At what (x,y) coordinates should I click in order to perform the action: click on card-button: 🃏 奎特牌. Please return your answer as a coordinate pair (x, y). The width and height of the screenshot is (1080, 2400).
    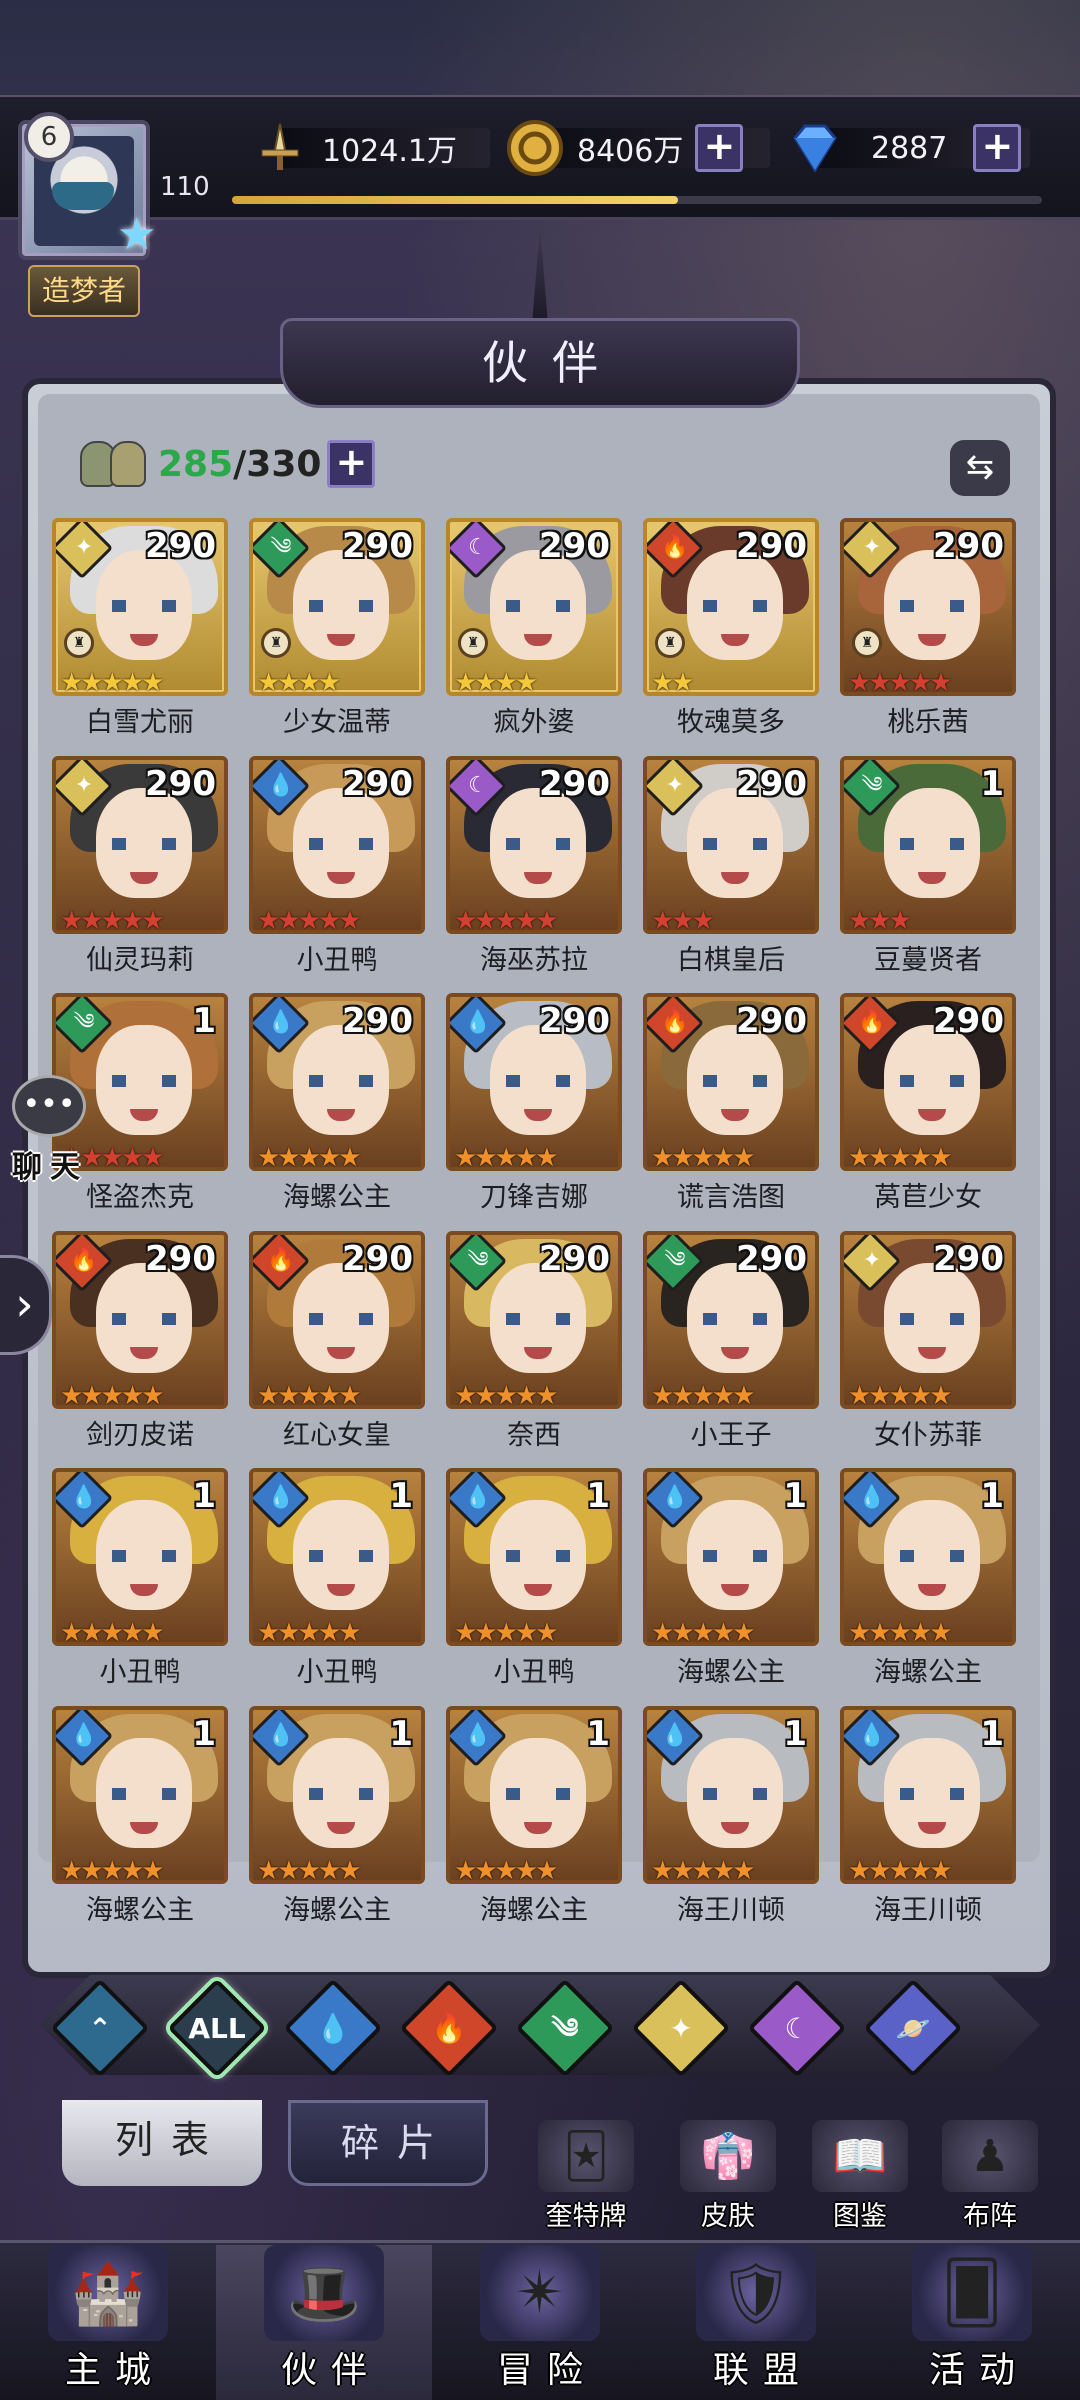
    Looking at the image, I should click on (586, 2176).